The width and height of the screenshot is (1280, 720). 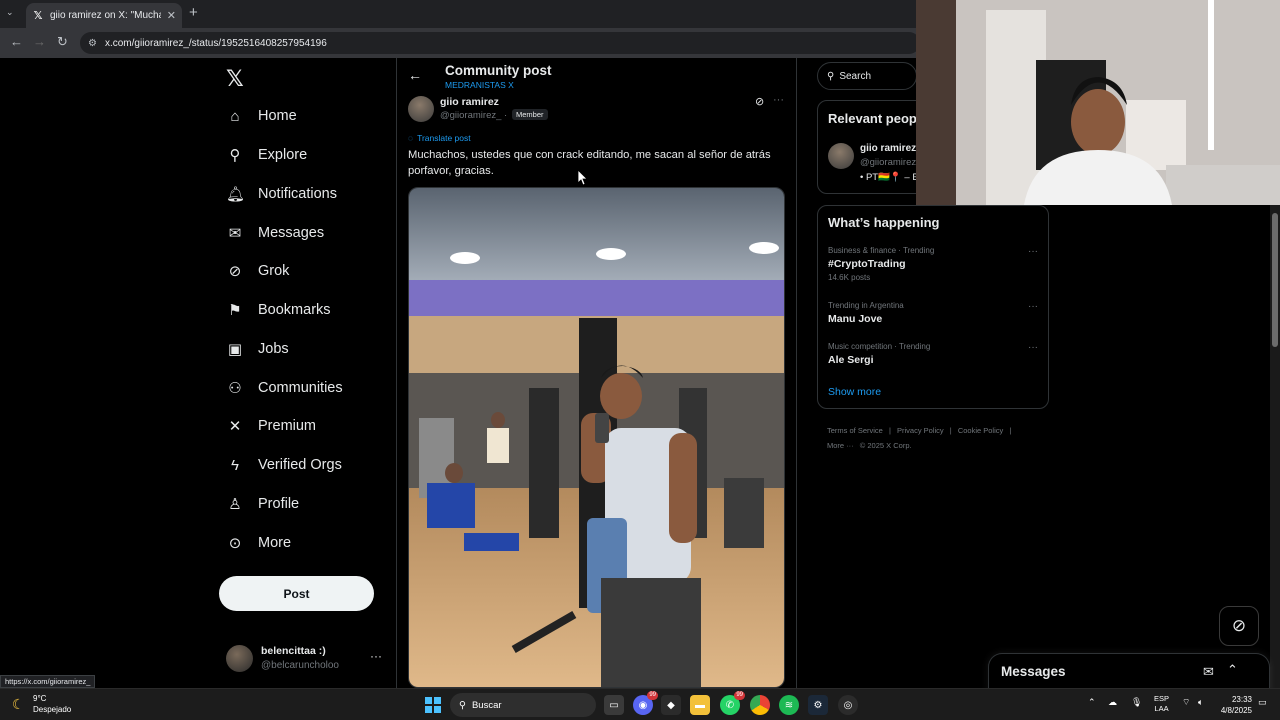 What do you see at coordinates (879, 346) in the screenshot?
I see `trend-meta: Music competition · Trending` at bounding box center [879, 346].